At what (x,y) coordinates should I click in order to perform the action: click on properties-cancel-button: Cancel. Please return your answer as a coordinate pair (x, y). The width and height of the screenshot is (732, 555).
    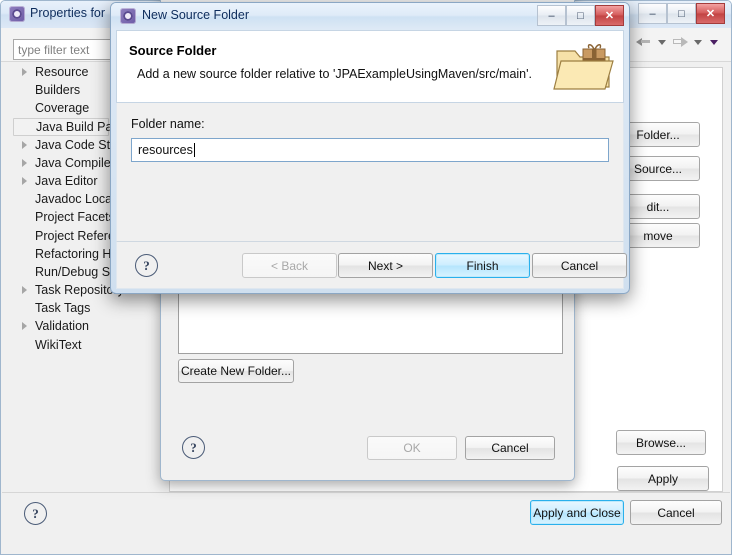
    Looking at the image, I should click on (676, 512).